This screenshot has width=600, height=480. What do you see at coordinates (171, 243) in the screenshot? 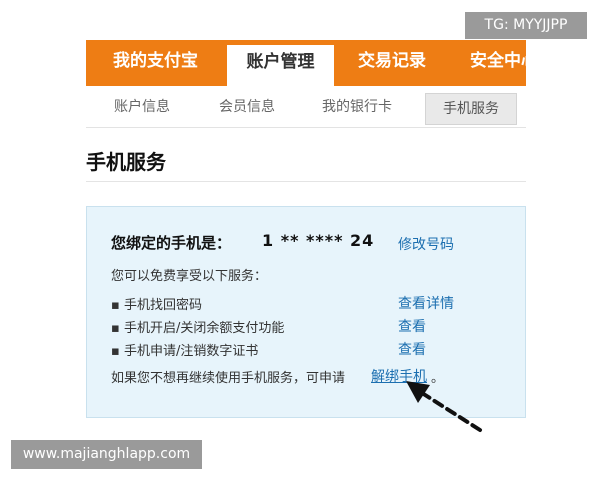
I see `bound-phone-label: 您绑定的手机是：` at bounding box center [171, 243].